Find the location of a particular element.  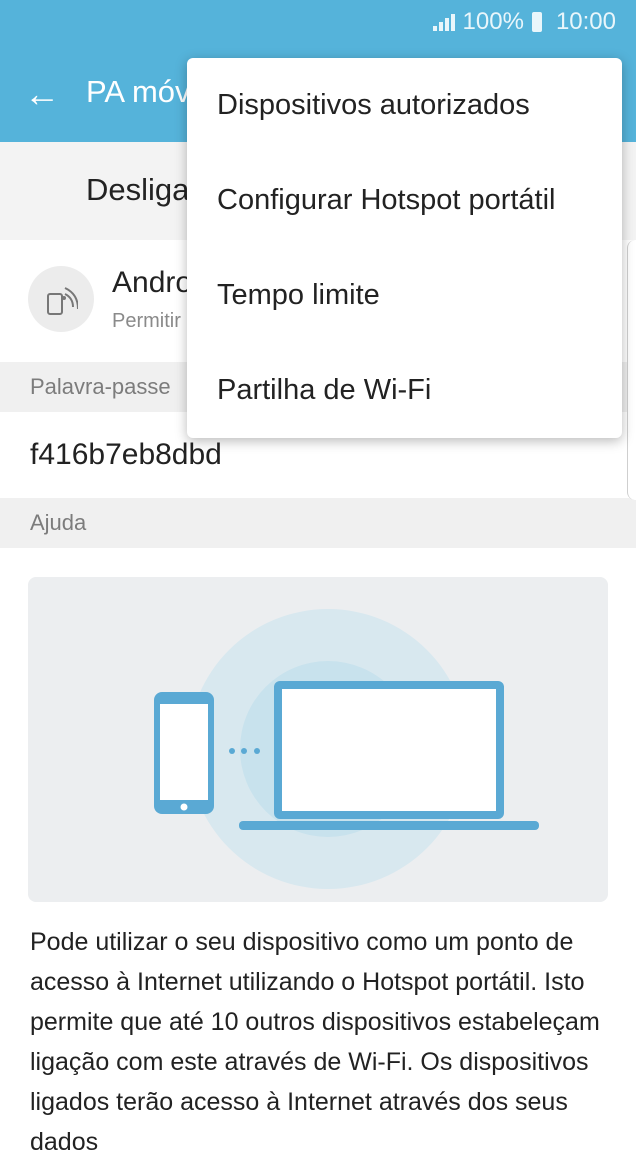

password-section-label: Palavra-passe is located at coordinates (100, 386).